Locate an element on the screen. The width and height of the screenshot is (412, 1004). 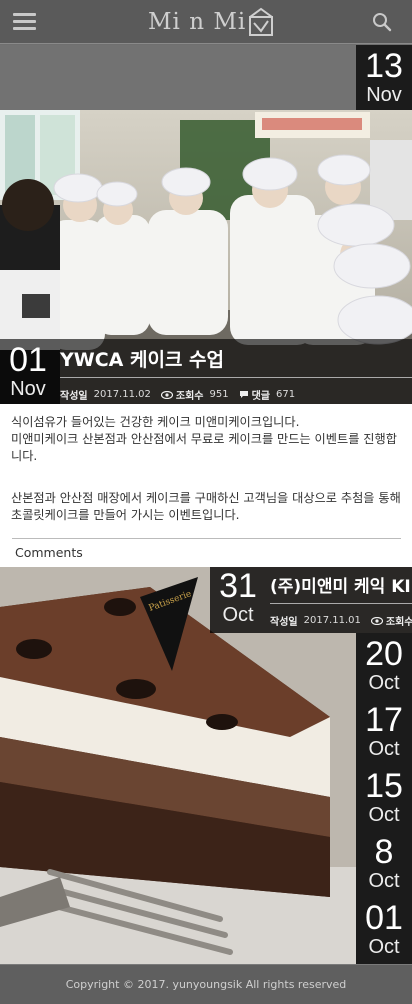
logo-text: Mi n Mi is located at coordinates (197, 22).